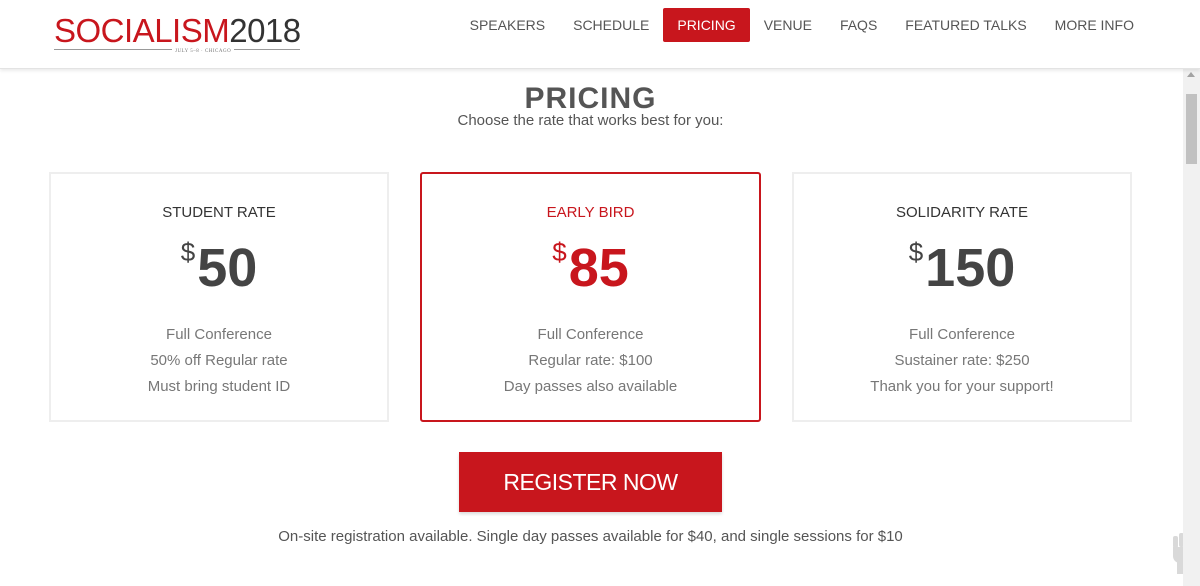  I want to click on plan-price: $85, so click(590, 268).